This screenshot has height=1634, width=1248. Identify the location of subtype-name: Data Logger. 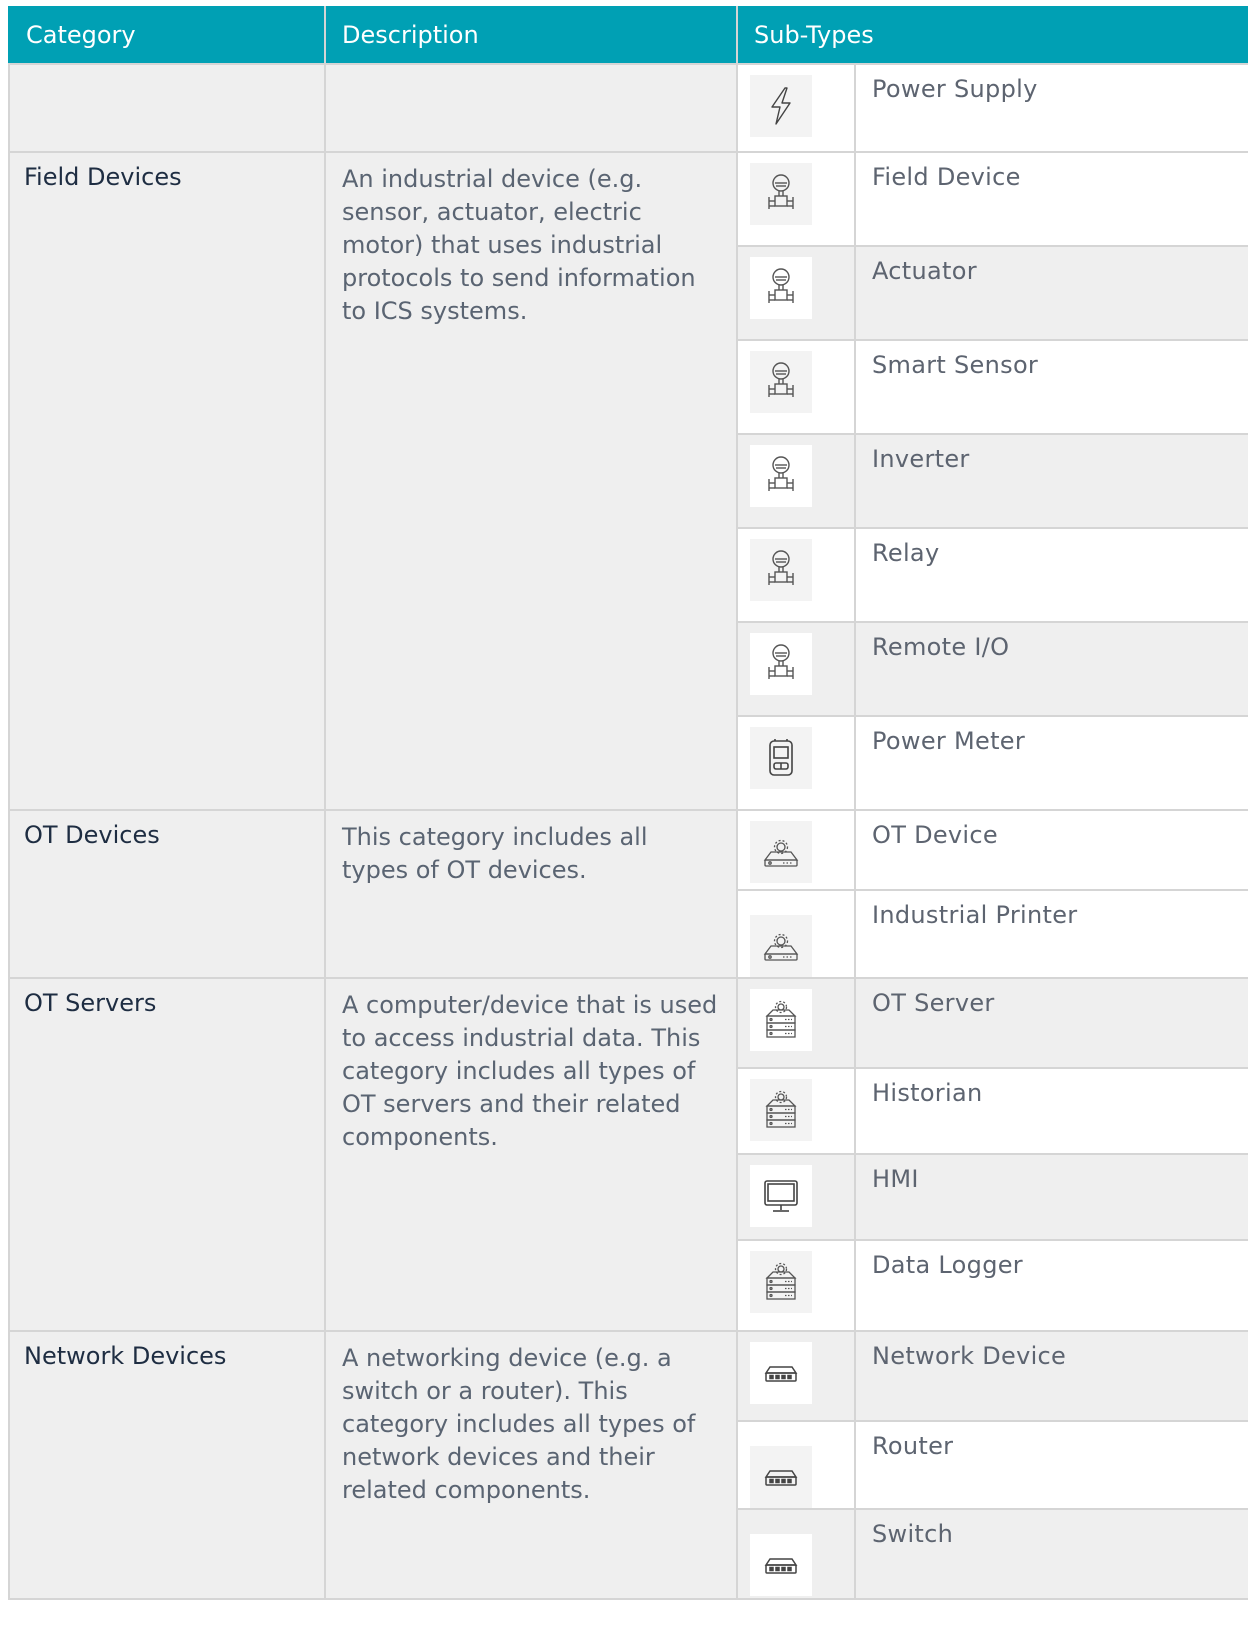
(1050, 1285).